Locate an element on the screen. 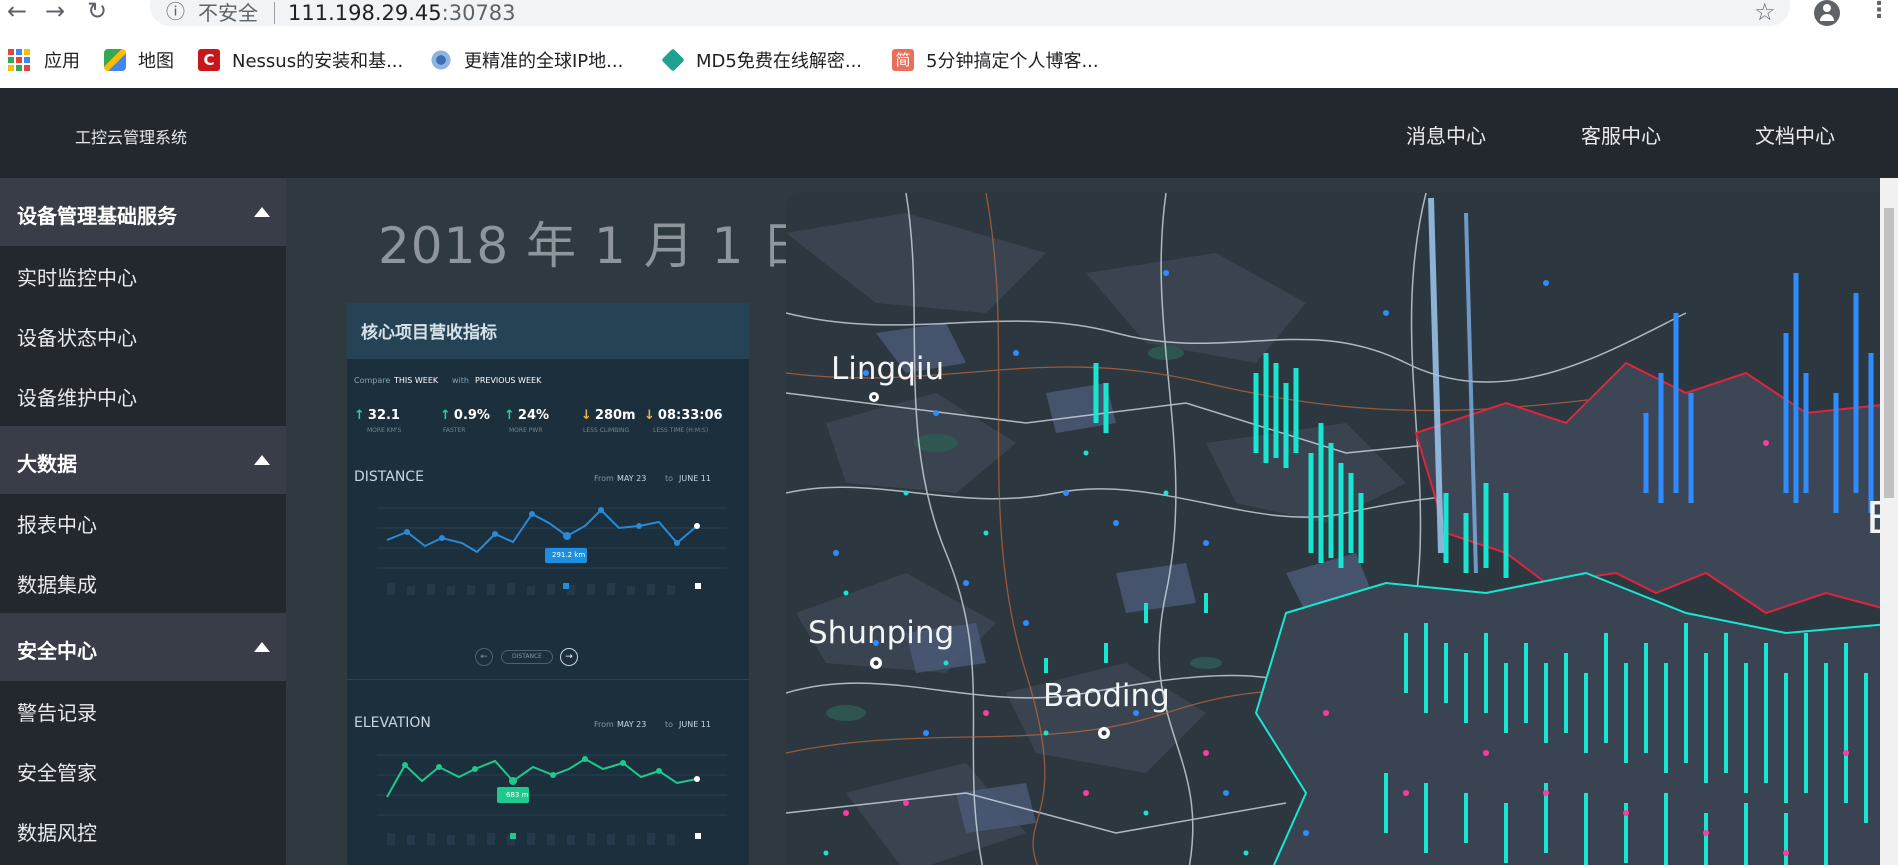  url-text: 111.198.29.45:30783 is located at coordinates (402, 13).